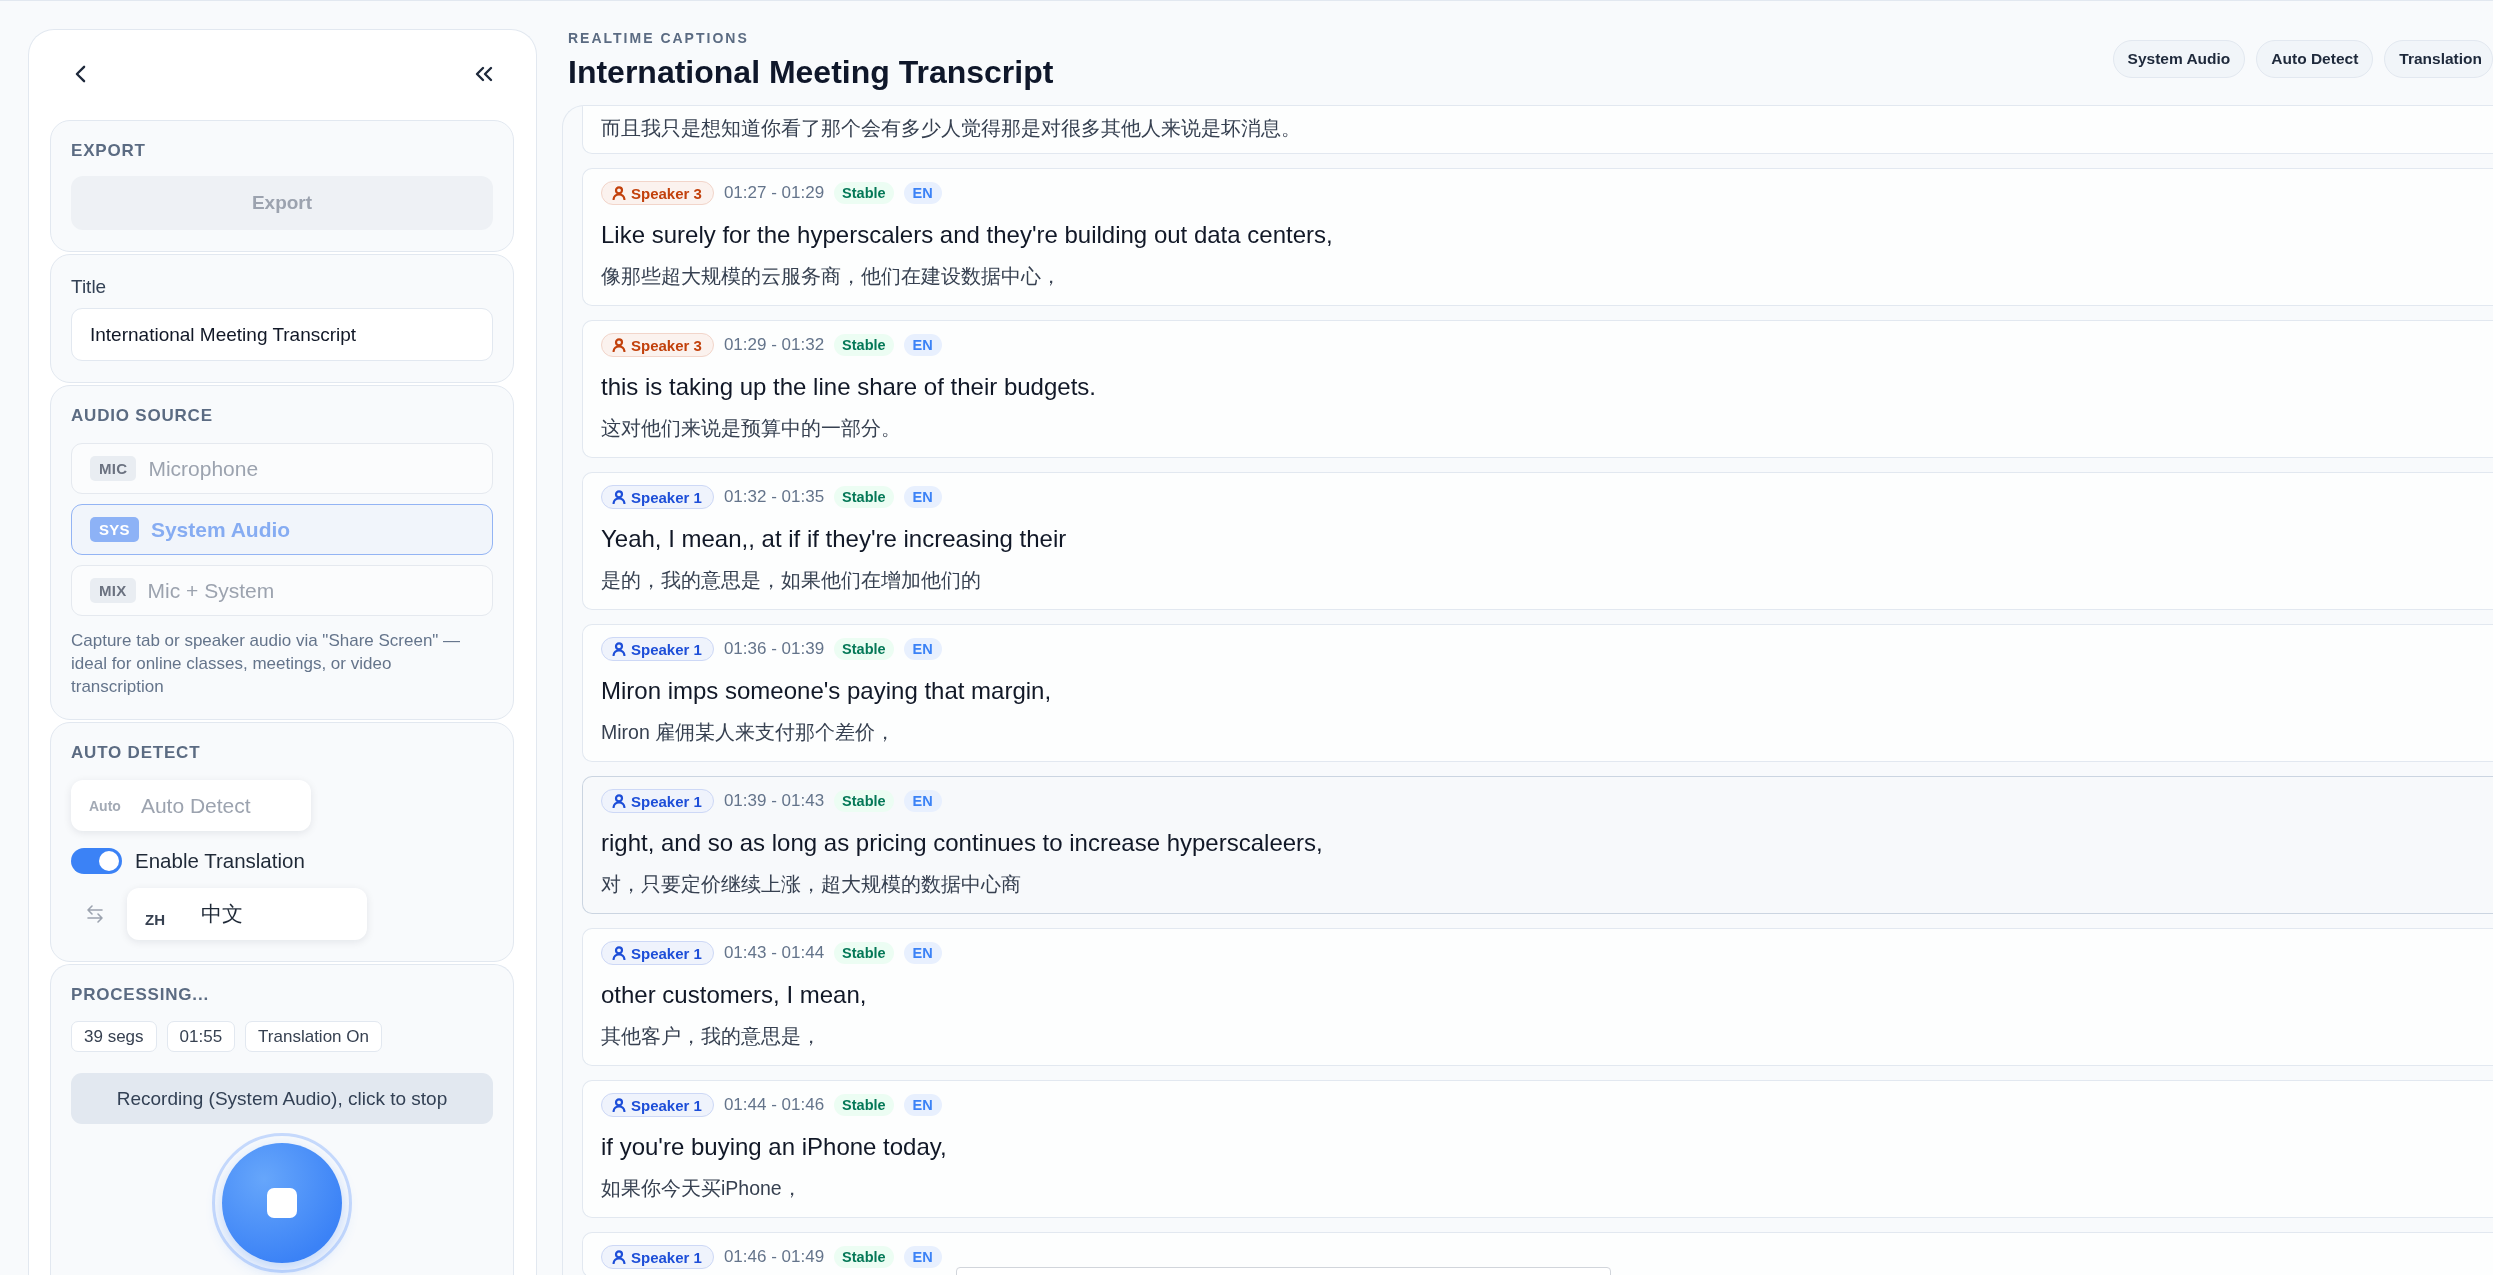 The height and width of the screenshot is (1275, 2493). Describe the element at coordinates (282, 1098) in the screenshot. I see `recording-status-button: Recording (System Audio), click to stop` at that location.